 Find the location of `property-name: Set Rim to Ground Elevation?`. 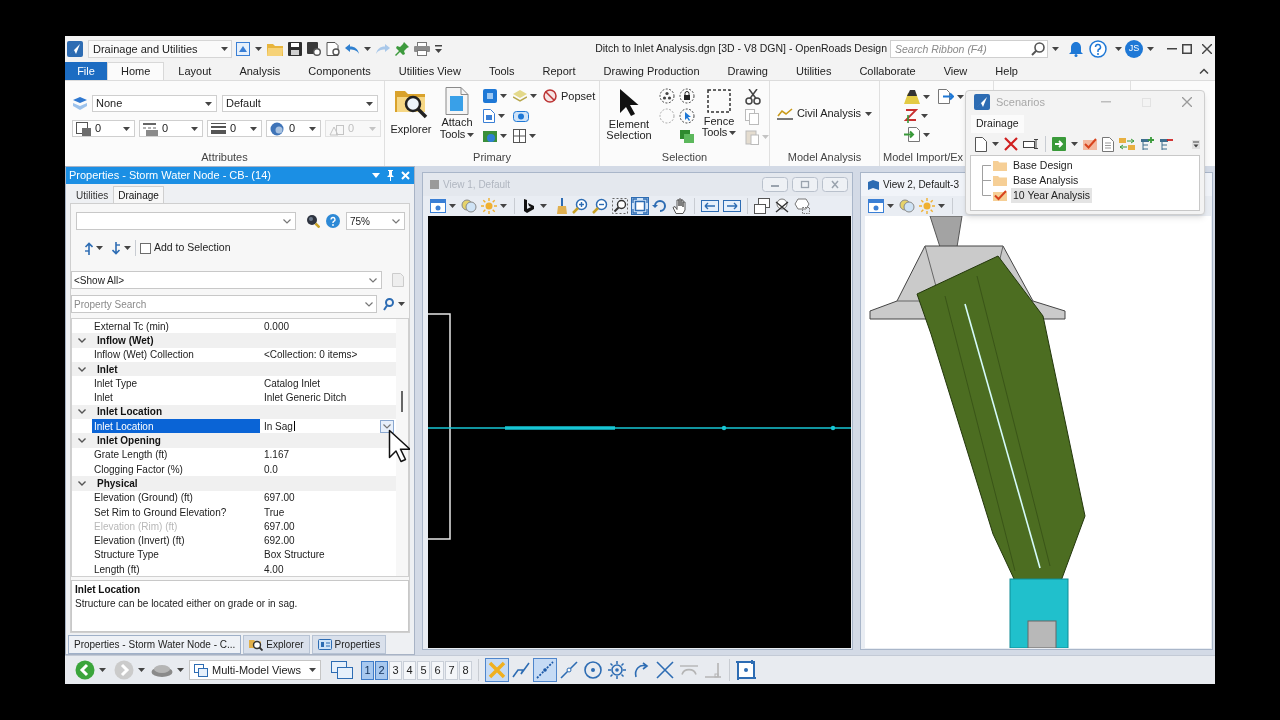

property-name: Set Rim to Ground Elevation? is located at coordinates (176, 512).